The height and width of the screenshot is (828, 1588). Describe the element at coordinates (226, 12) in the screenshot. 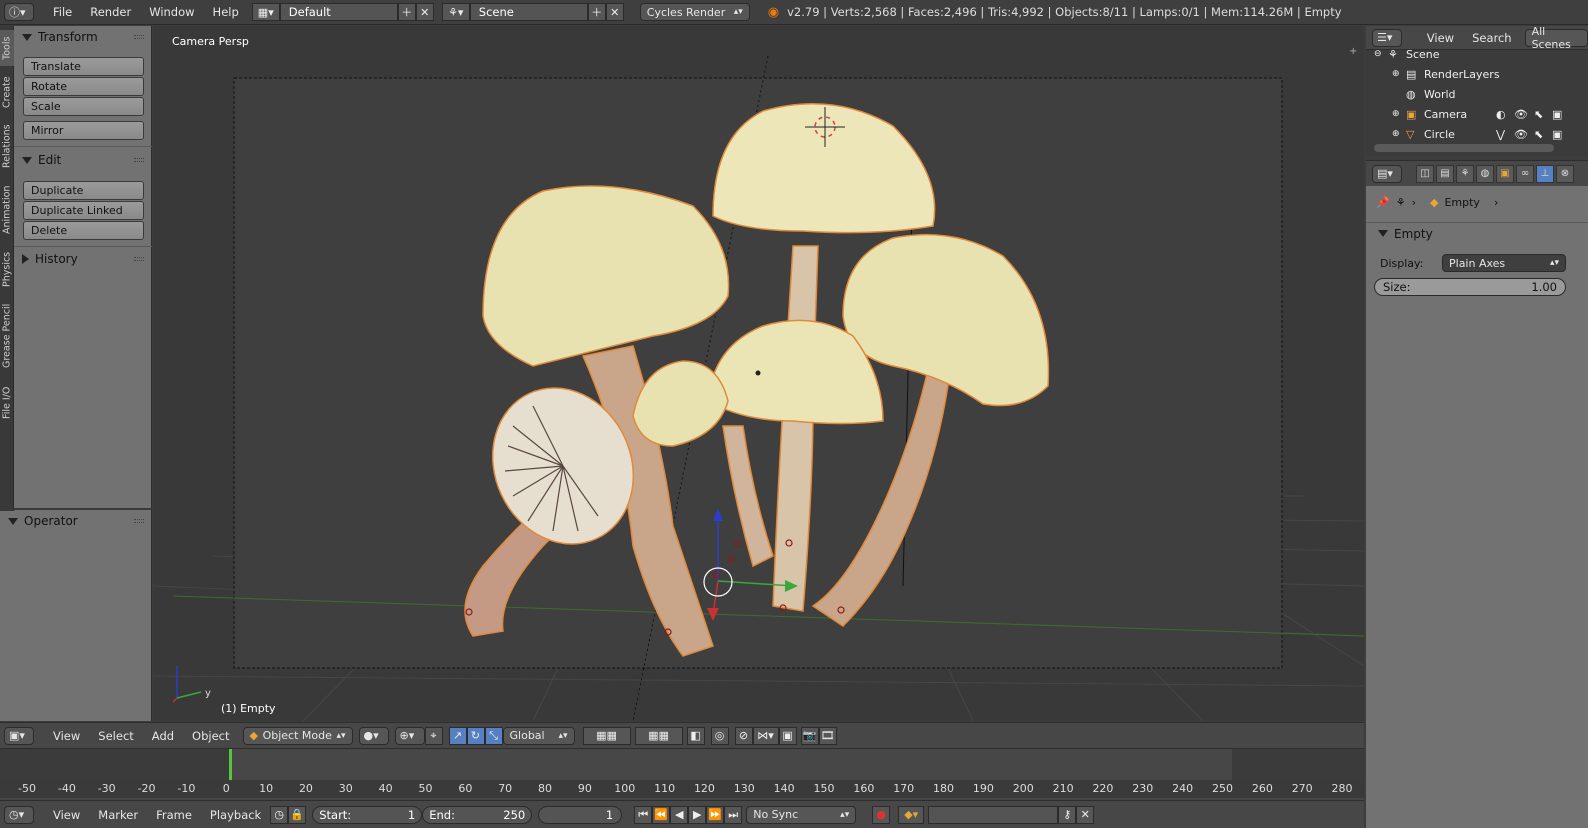

I see `menu-help: Help` at that location.